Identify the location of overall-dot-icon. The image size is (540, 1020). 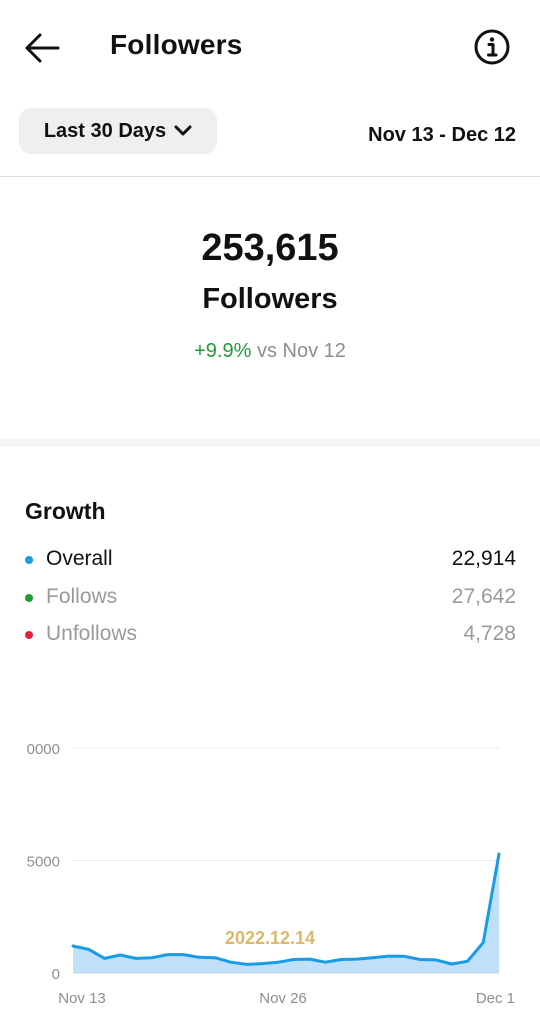
(29, 560).